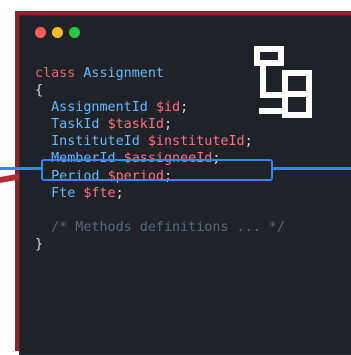 The image size is (351, 355). I want to click on code-token: AssignmentId, so click(95, 108).